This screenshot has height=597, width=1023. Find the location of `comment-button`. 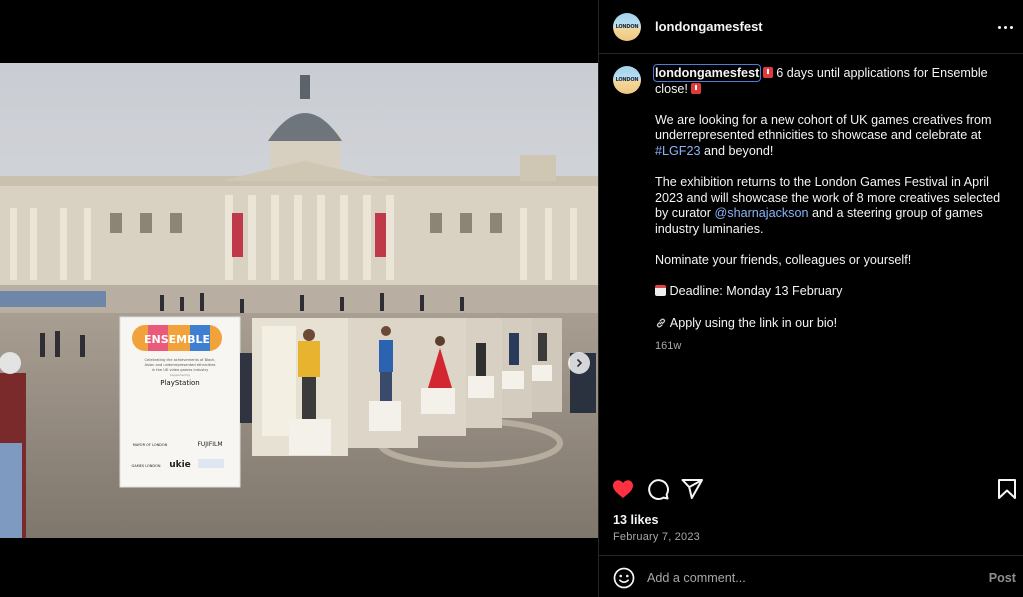

comment-button is located at coordinates (658, 489).